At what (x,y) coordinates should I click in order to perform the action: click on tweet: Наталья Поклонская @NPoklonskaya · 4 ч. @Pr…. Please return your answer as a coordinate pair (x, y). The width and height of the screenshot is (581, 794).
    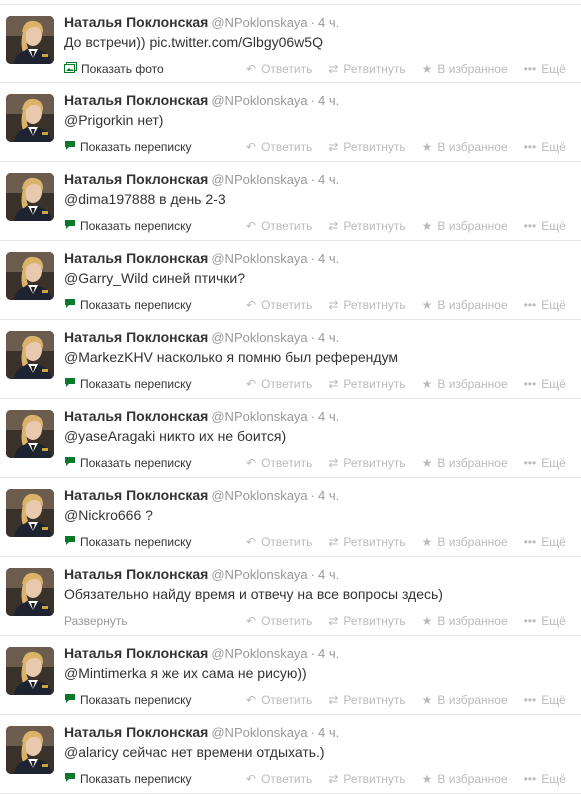
    Looking at the image, I should click on (290, 122).